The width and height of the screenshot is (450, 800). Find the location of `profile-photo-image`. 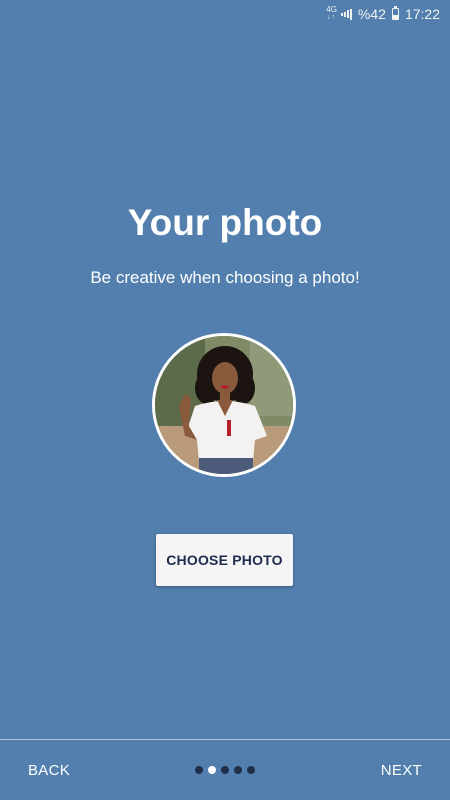

profile-photo-image is located at coordinates (224, 405).